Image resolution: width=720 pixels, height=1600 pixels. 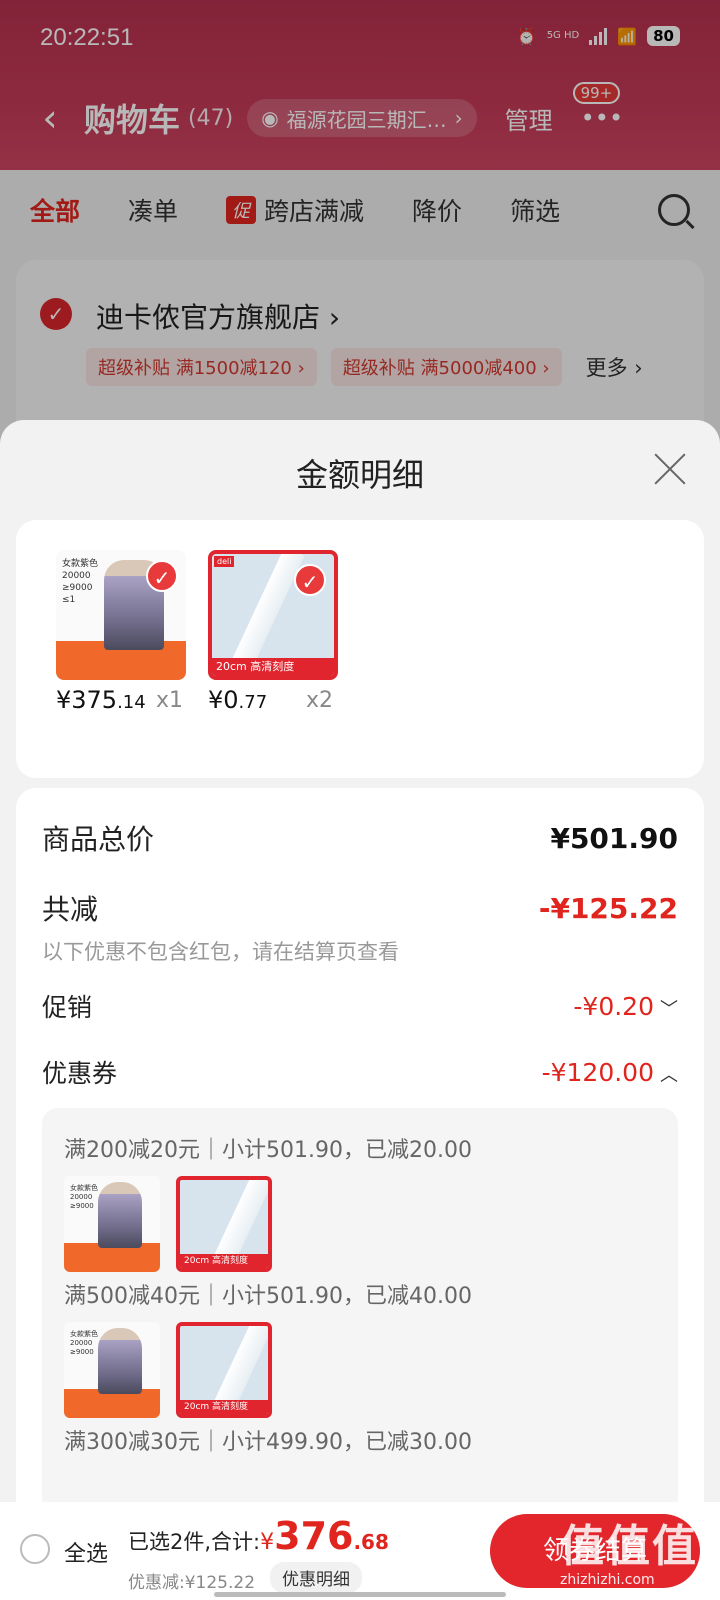 What do you see at coordinates (70, 909) in the screenshot?
I see `reduce-label: 共减` at bounding box center [70, 909].